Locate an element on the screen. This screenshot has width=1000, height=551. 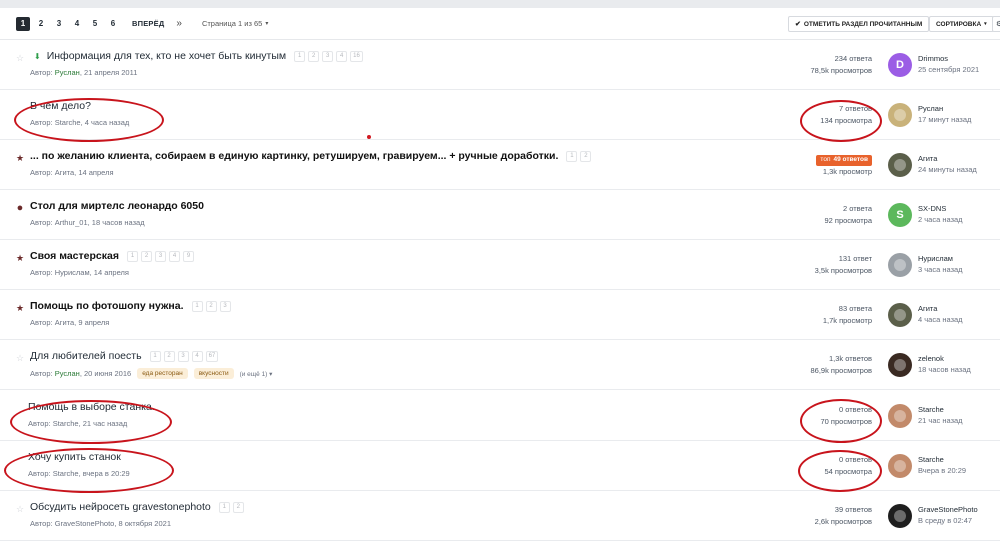
topic-title-link: Для любителей поесть is located at coordinates (86, 356).